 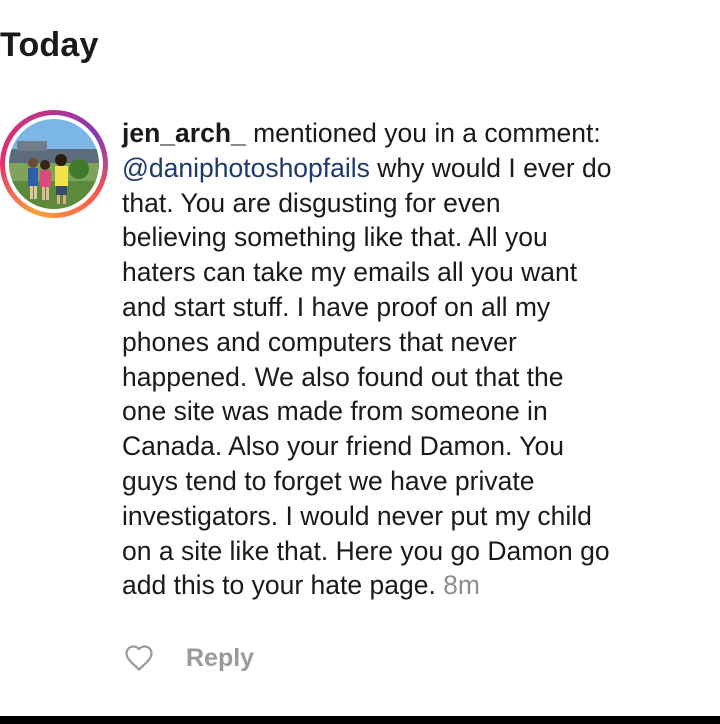 What do you see at coordinates (343, 376) in the screenshot?
I see `comment-line: happened. We also found out that the` at bounding box center [343, 376].